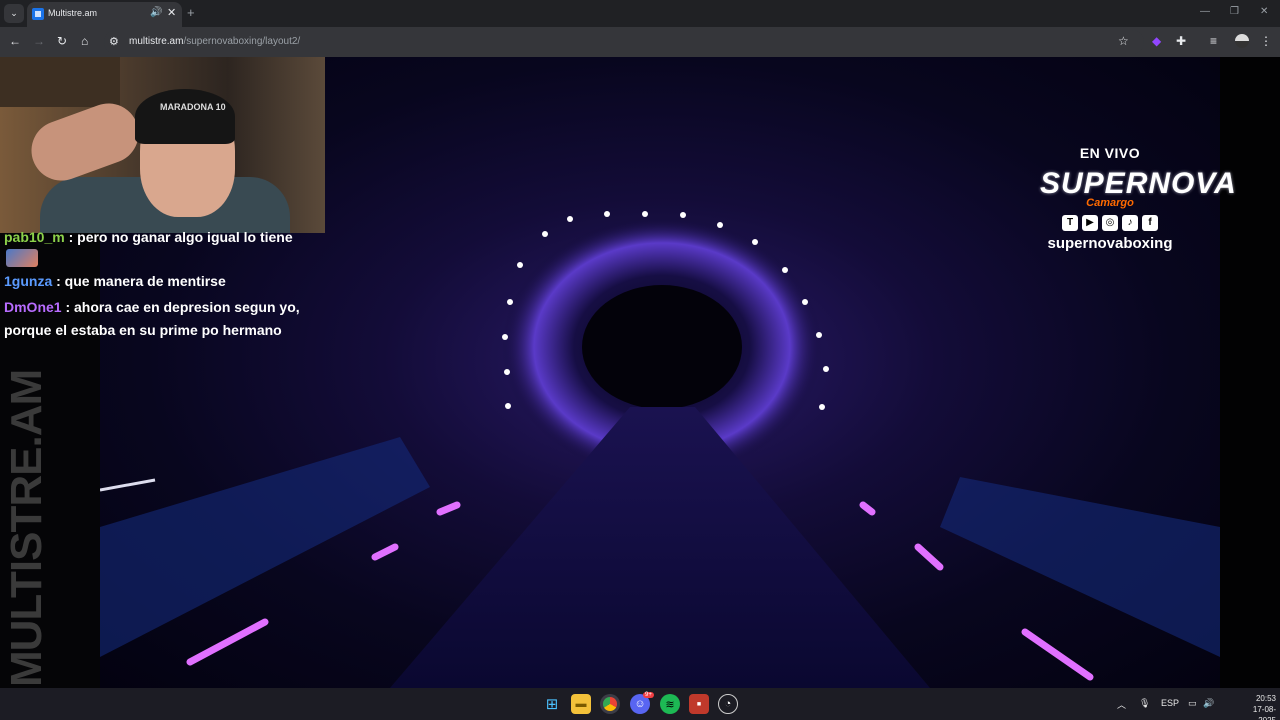 The width and height of the screenshot is (1280, 720). I want to click on chat-text: : ahora cae en depresion segun yo,, so click(180, 307).